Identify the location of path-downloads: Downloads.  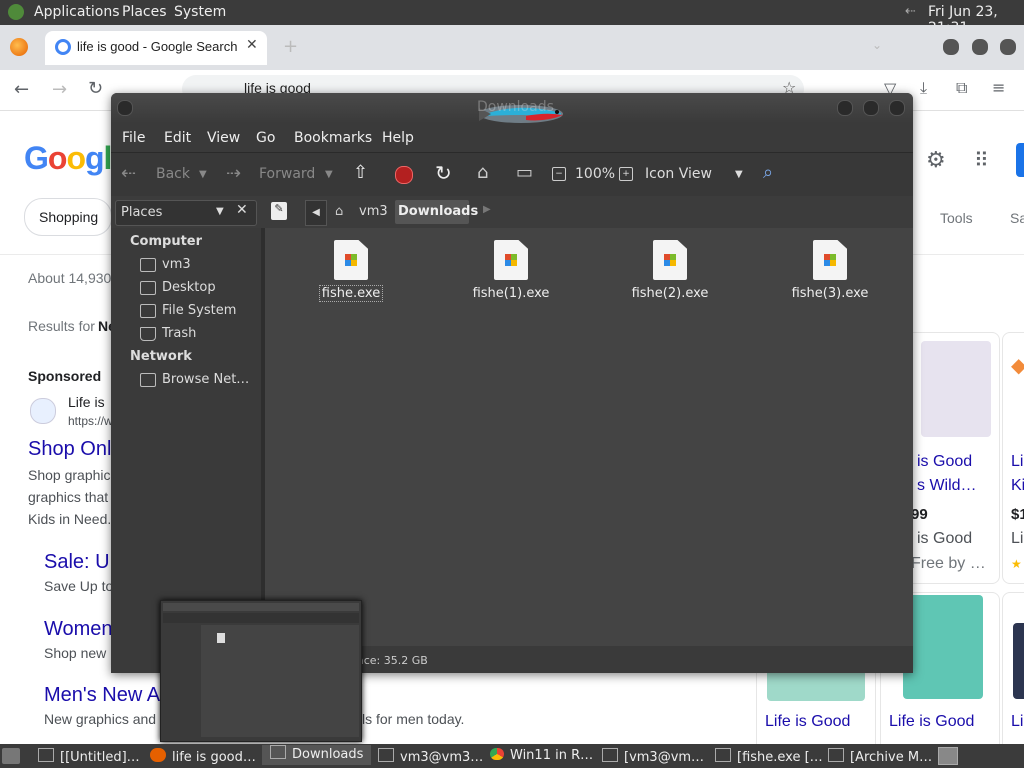
(438, 211).